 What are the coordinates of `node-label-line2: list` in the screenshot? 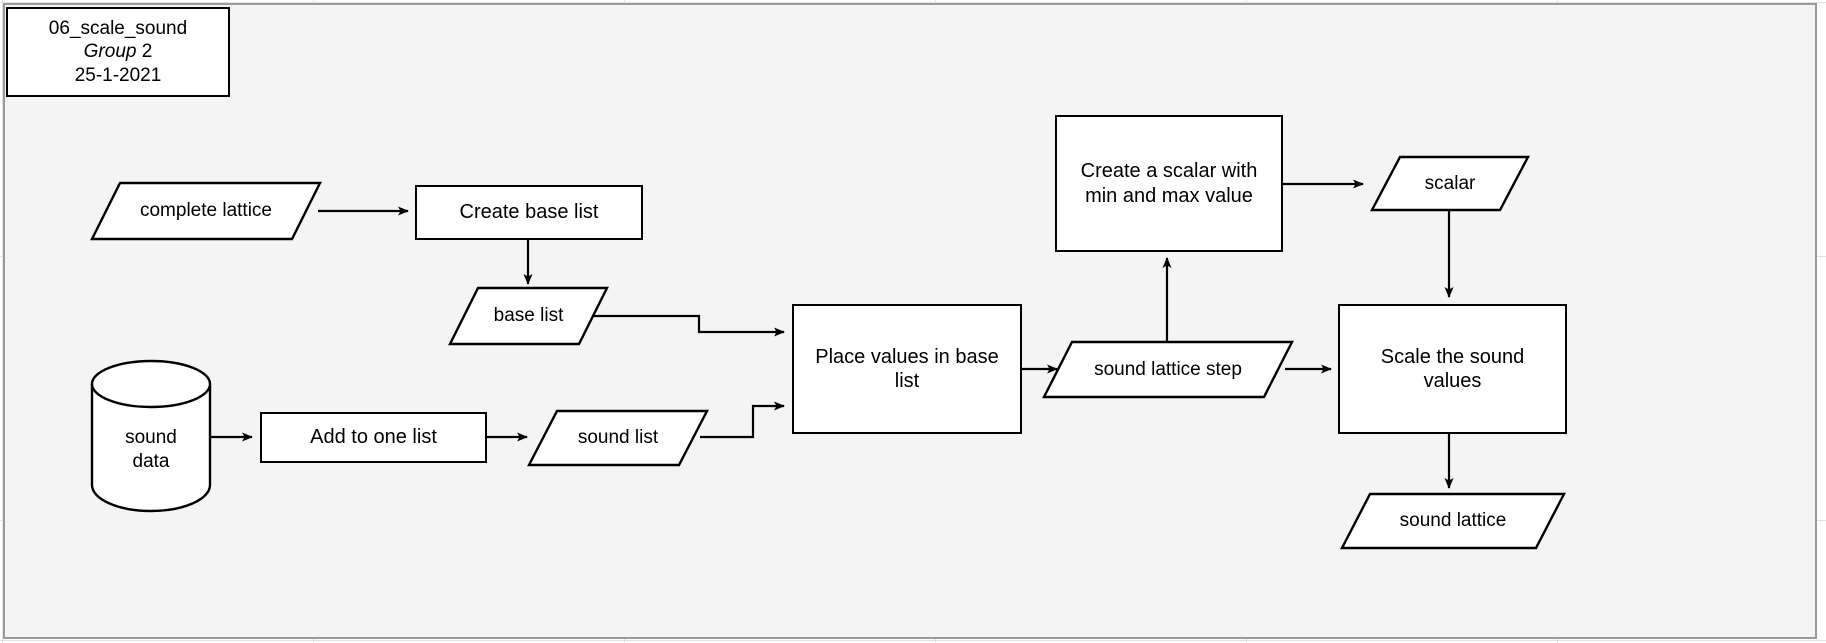 It's located at (907, 381).